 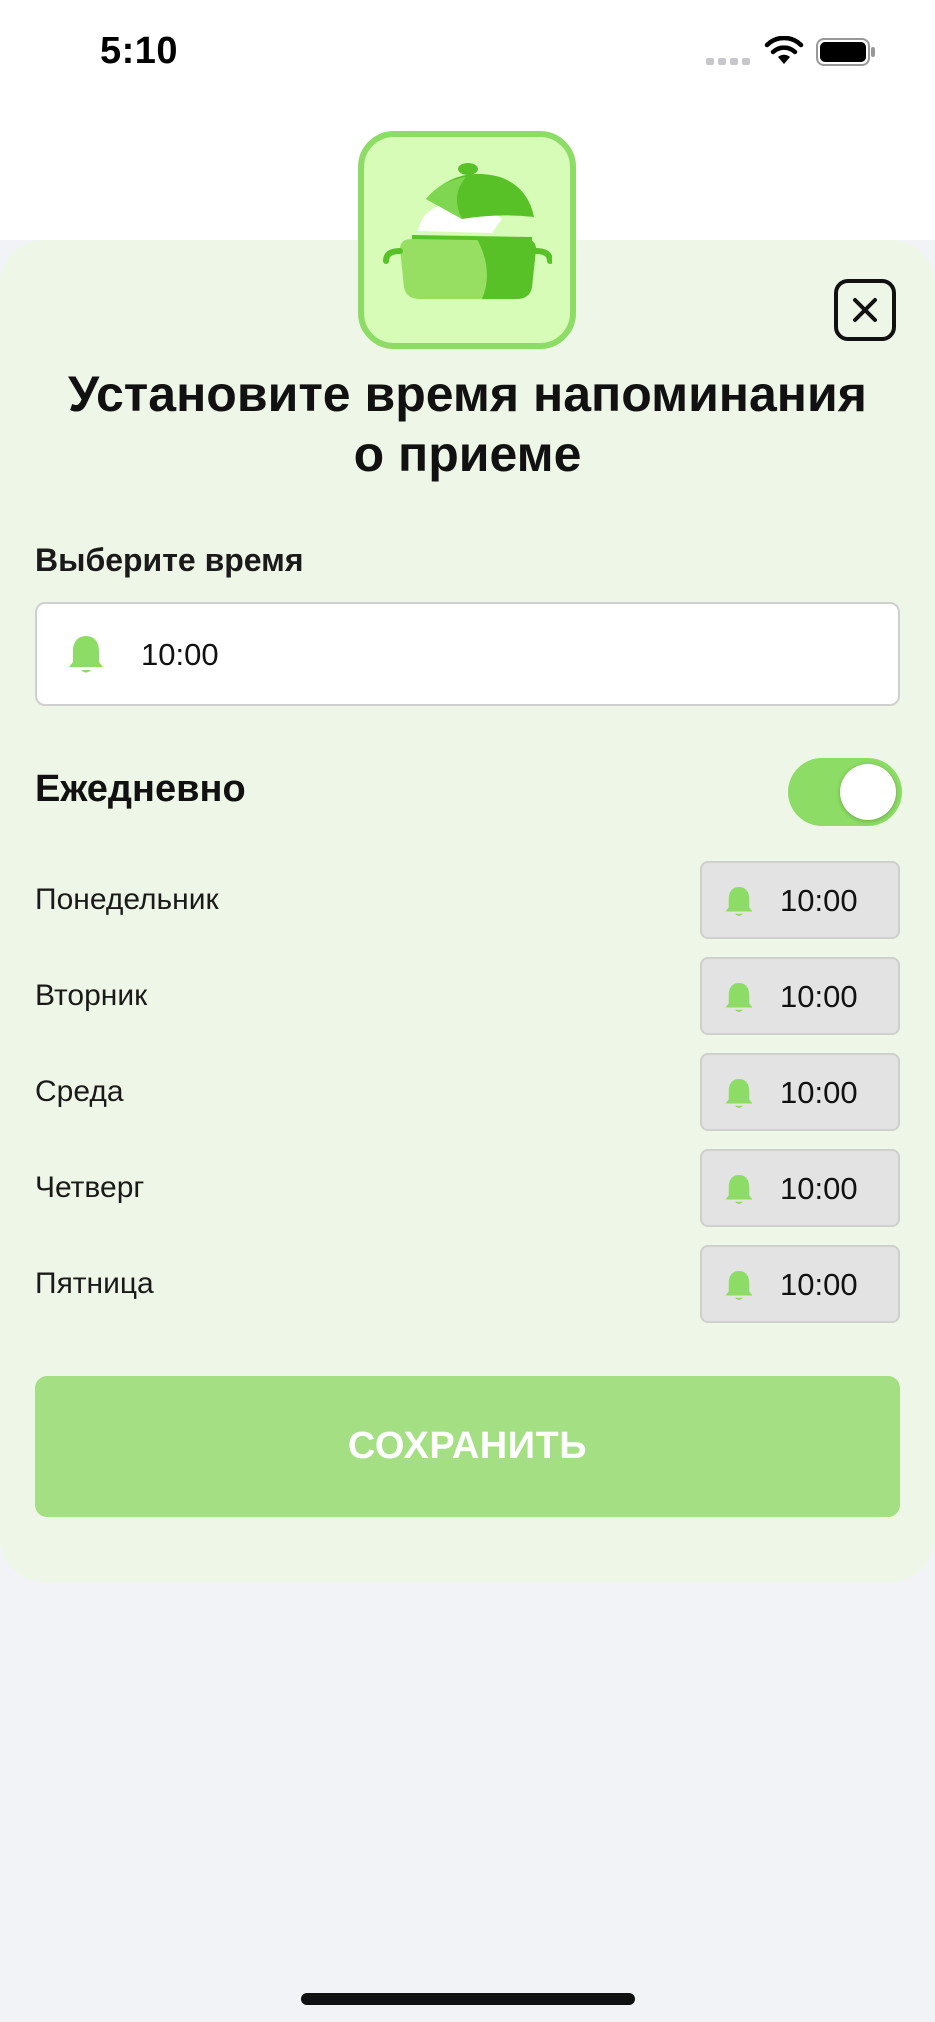 I want to click on day-row-wednesday: Среда 10:00, so click(x=467, y=1092).